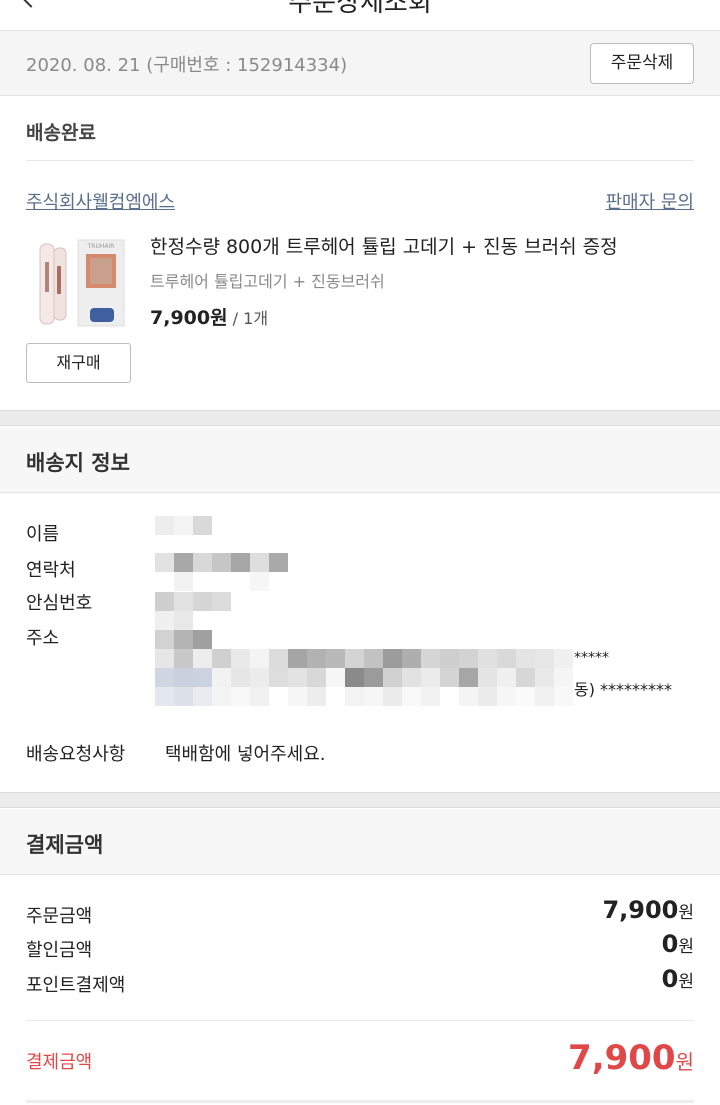  I want to click on total-payment-value: 7,900원, so click(631, 1058).